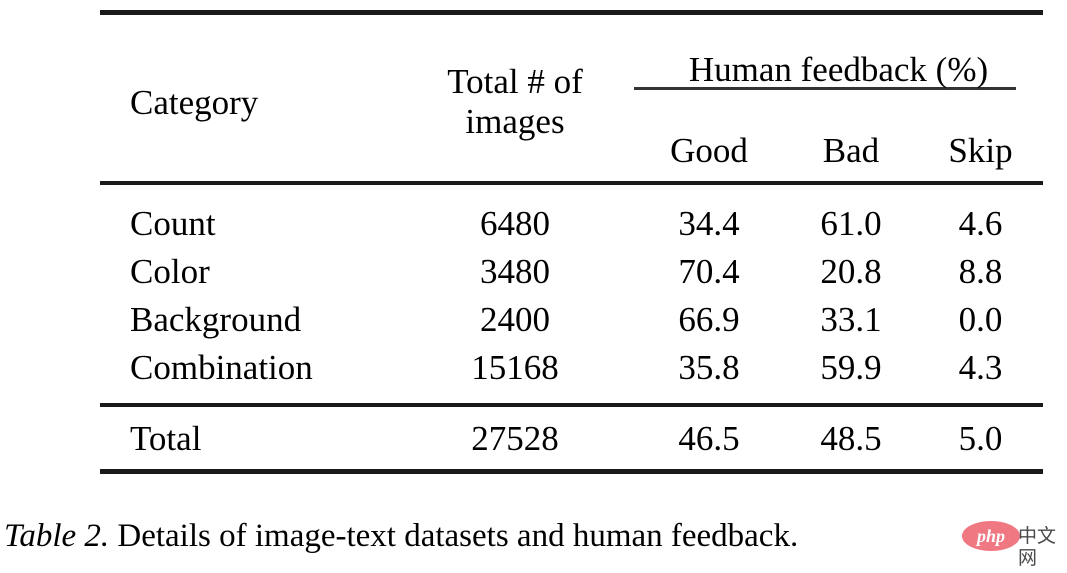 The image size is (1067, 573). What do you see at coordinates (980, 367) in the screenshot?
I see `cell-skip: 4.3` at bounding box center [980, 367].